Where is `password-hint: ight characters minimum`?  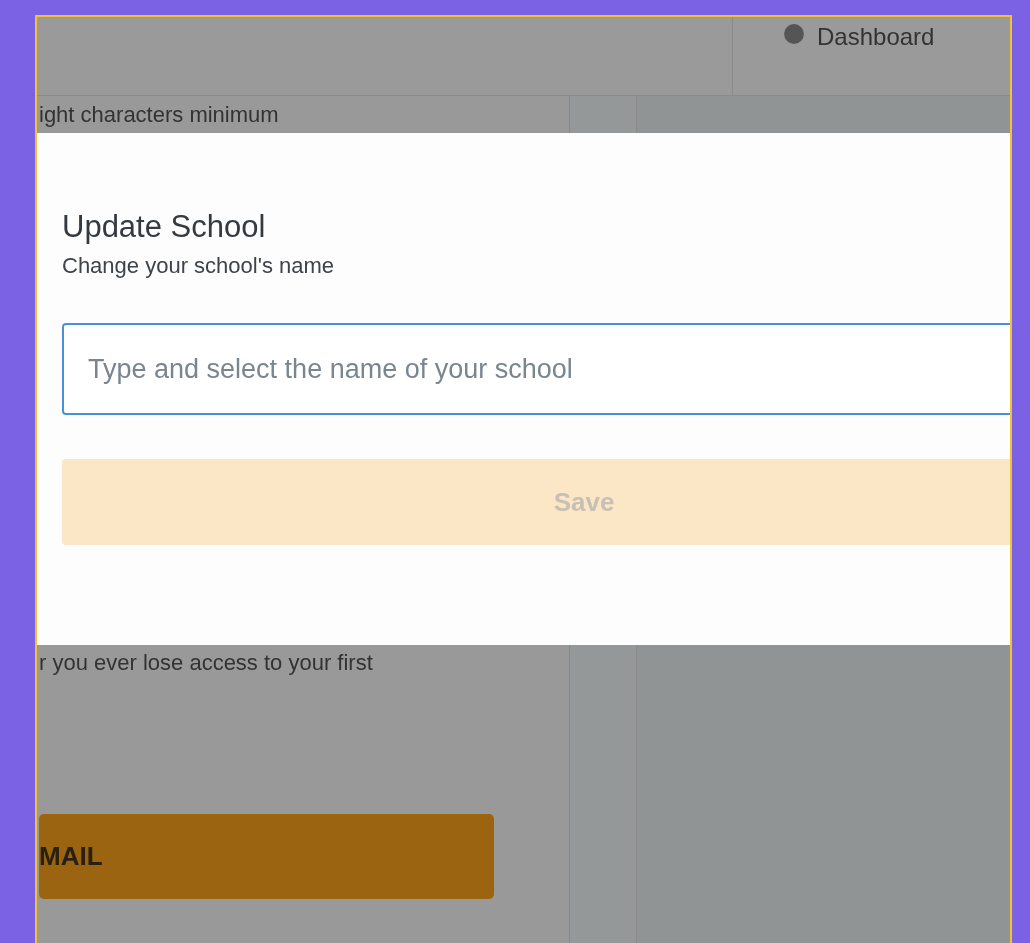 password-hint: ight characters minimum is located at coordinates (159, 115).